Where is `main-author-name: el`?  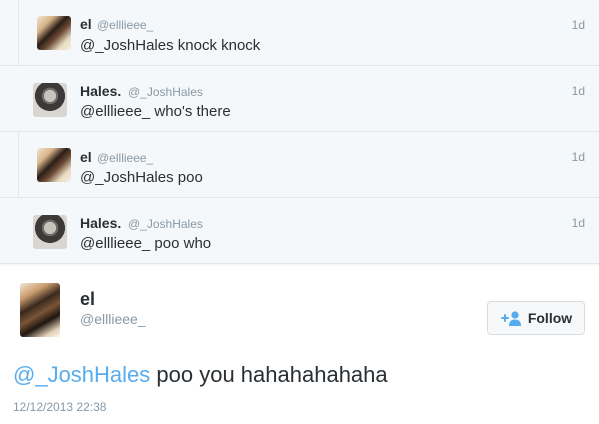 main-author-name: el is located at coordinates (87, 299).